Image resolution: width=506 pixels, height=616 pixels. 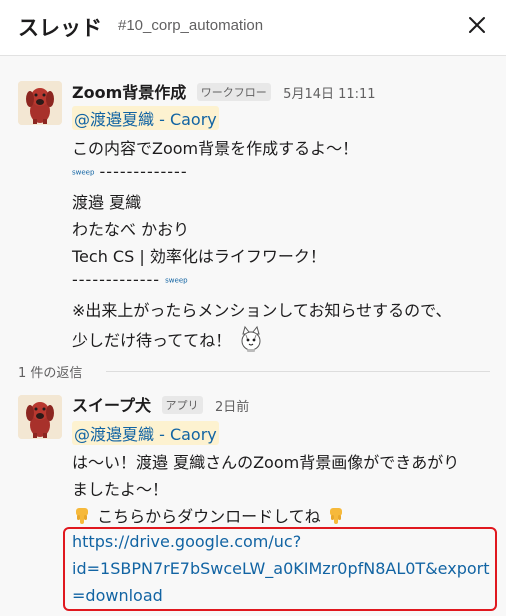 What do you see at coordinates (129, 92) in the screenshot?
I see `author-name: Zoom背景作成` at bounding box center [129, 92].